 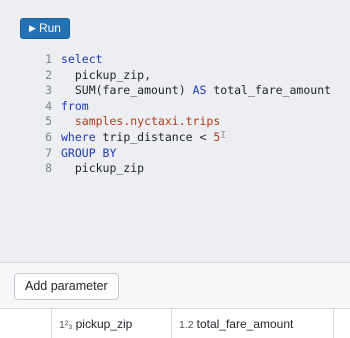 I want to click on code-text: pickup_zip, so click(x=102, y=169).